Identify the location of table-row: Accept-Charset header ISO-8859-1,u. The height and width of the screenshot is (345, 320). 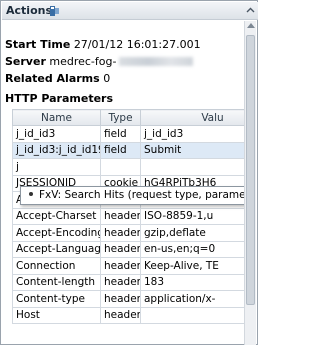
(128, 216).